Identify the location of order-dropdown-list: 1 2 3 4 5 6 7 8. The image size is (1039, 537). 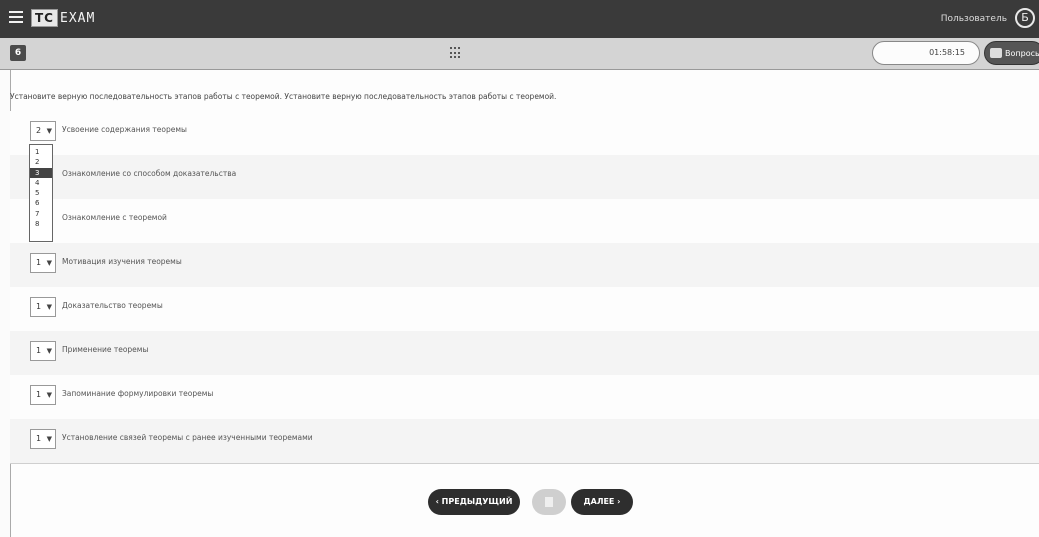
(41, 193).